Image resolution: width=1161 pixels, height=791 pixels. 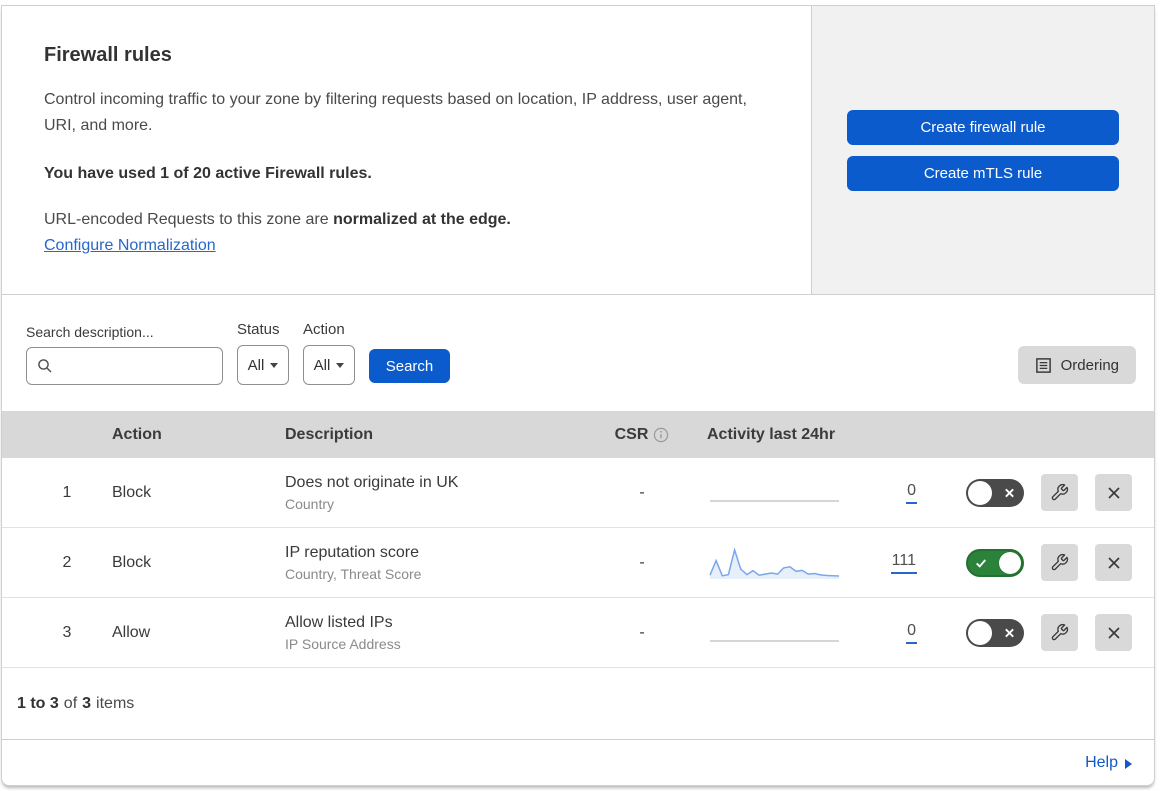 What do you see at coordinates (903, 563) in the screenshot?
I see `activity-count-link: 111` at bounding box center [903, 563].